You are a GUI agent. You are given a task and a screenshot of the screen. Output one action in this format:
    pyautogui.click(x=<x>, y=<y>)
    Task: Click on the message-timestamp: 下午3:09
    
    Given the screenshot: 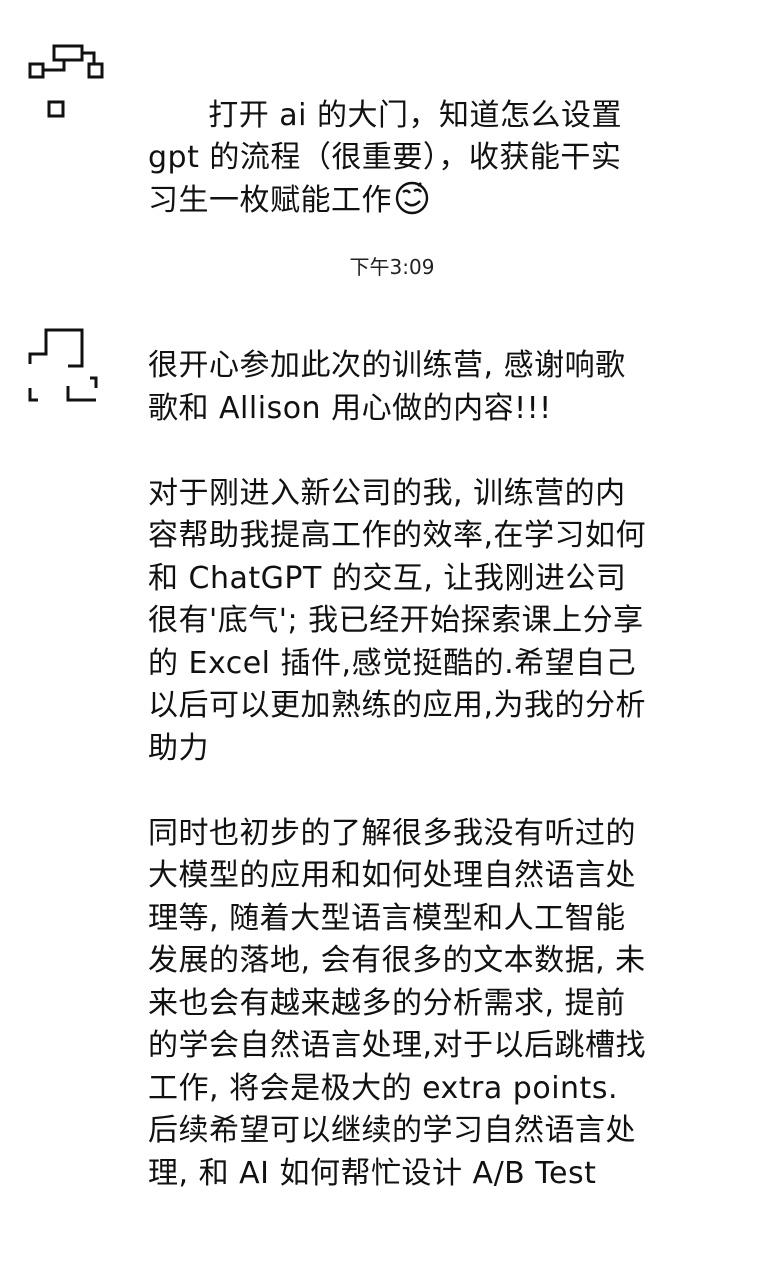 What is the action you would take?
    pyautogui.click(x=392, y=267)
    